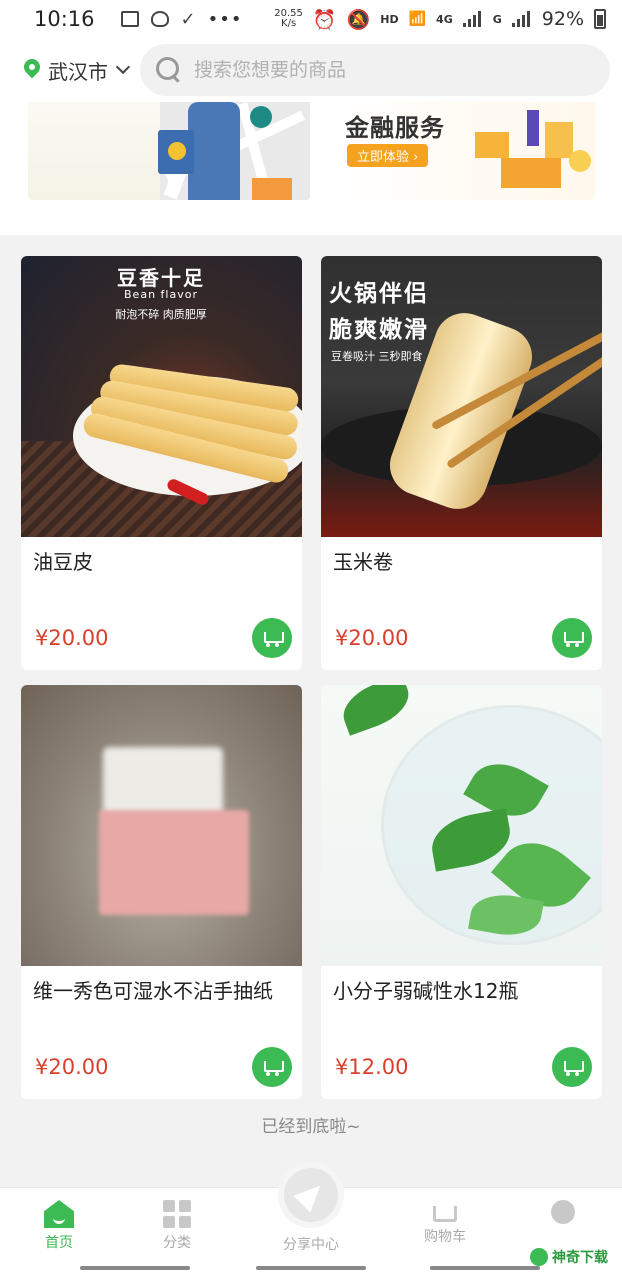  I want to click on net-speed: 20.55 K/s, so click(288, 18).